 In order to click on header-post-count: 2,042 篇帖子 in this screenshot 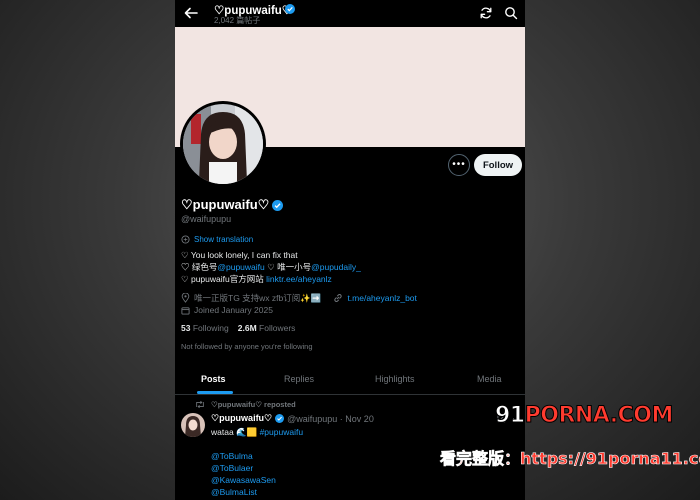, I will do `click(237, 20)`.